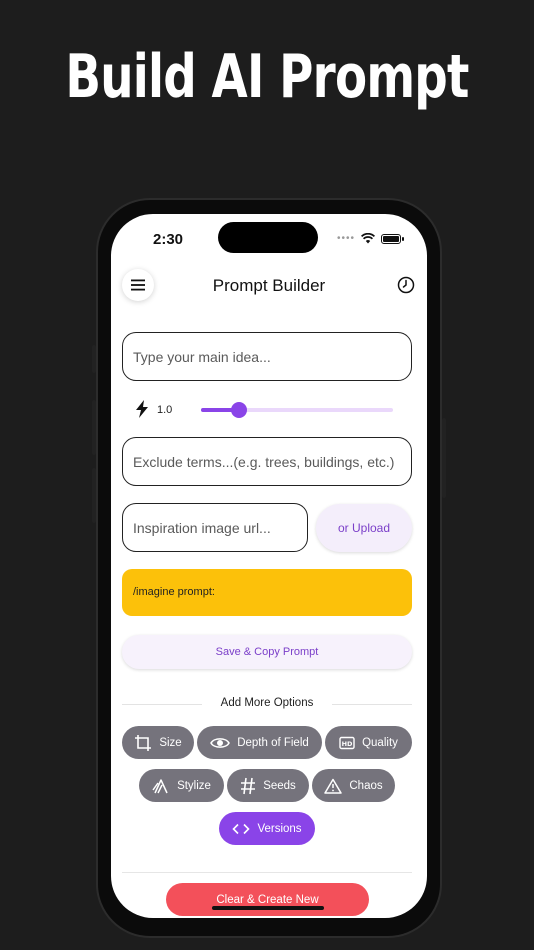 This screenshot has height=950, width=534. I want to click on status-time: 2:30, so click(168, 239).